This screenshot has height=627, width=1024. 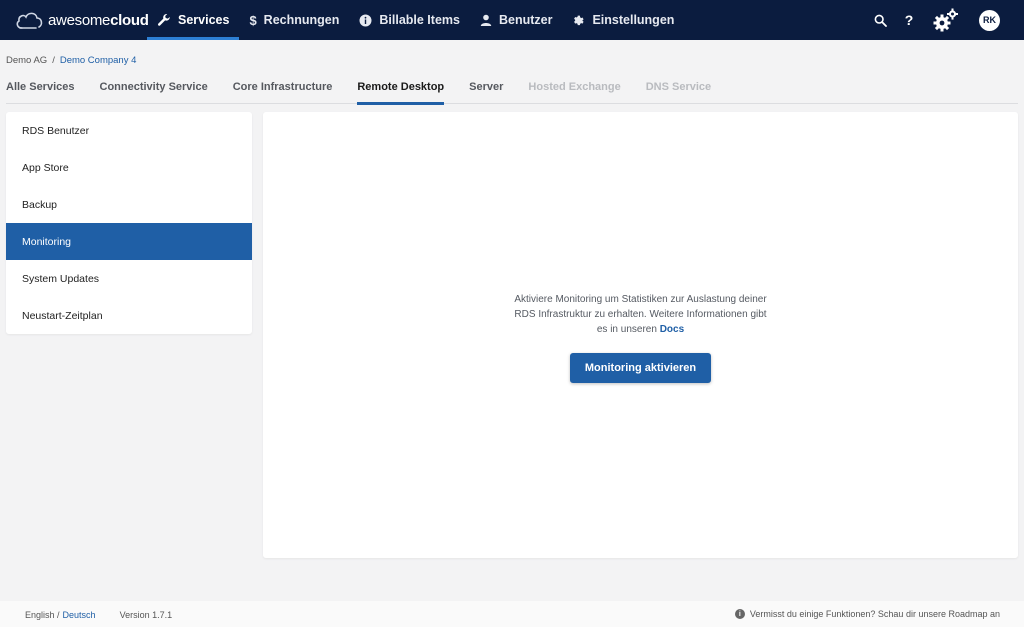 I want to click on nav-item-einstellungen: Einstellungen, so click(x=623, y=20).